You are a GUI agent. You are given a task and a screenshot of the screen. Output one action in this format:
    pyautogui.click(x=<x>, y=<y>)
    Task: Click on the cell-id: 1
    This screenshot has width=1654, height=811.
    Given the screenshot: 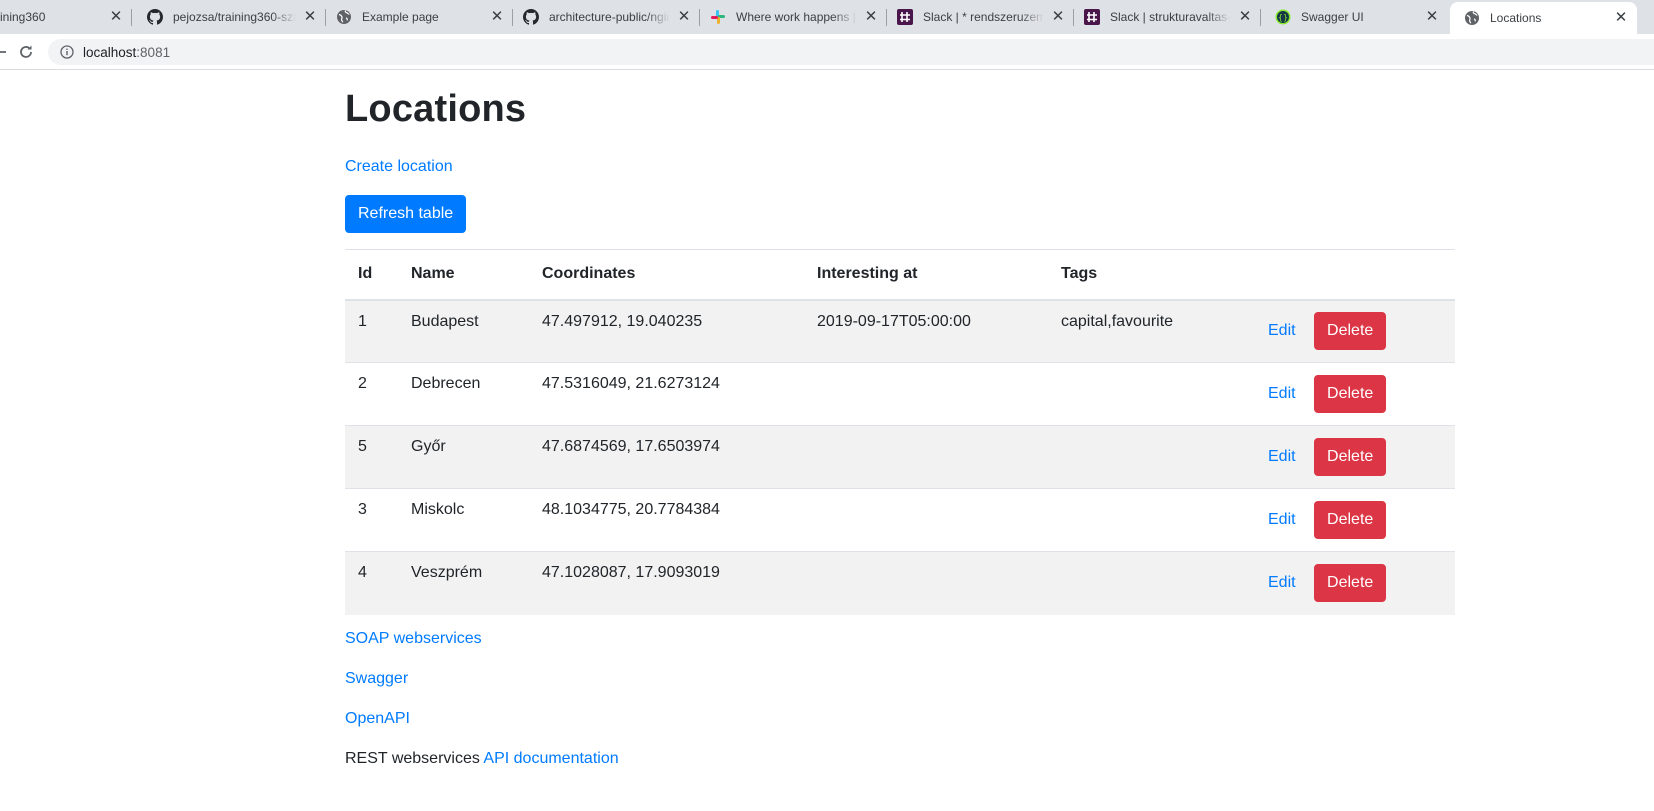 What is the action you would take?
    pyautogui.click(x=371, y=331)
    